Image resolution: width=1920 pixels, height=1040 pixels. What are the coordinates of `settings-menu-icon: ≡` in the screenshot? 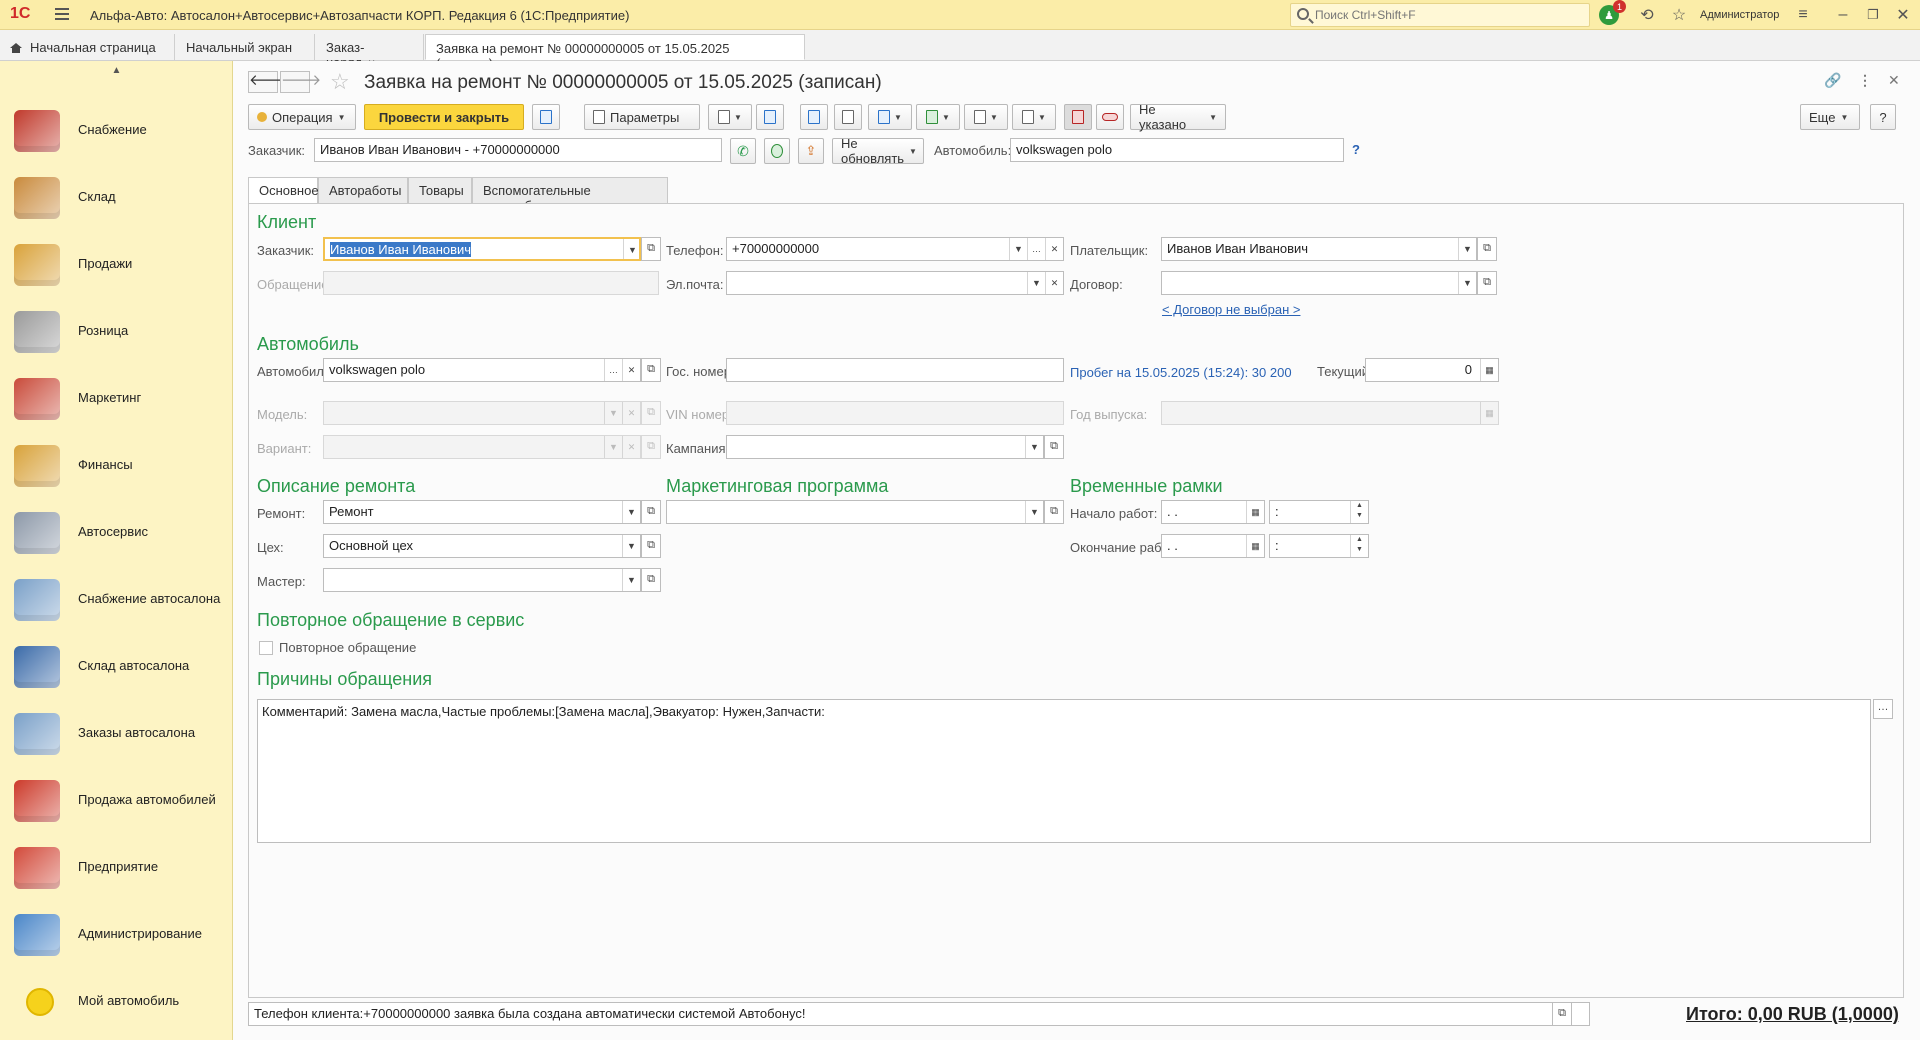 It's located at (1803, 15).